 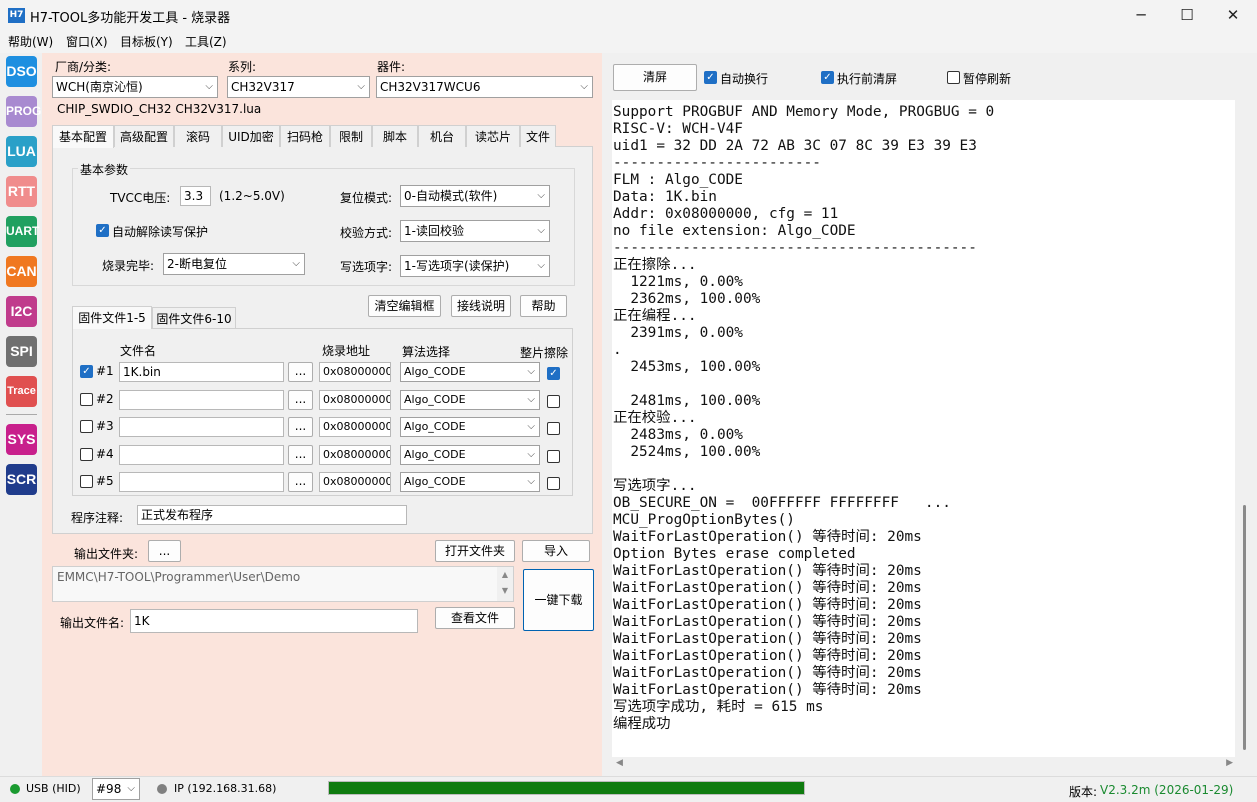 What do you see at coordinates (21, 439) in the screenshot?
I see `sidebar-sys-button: SYS` at bounding box center [21, 439].